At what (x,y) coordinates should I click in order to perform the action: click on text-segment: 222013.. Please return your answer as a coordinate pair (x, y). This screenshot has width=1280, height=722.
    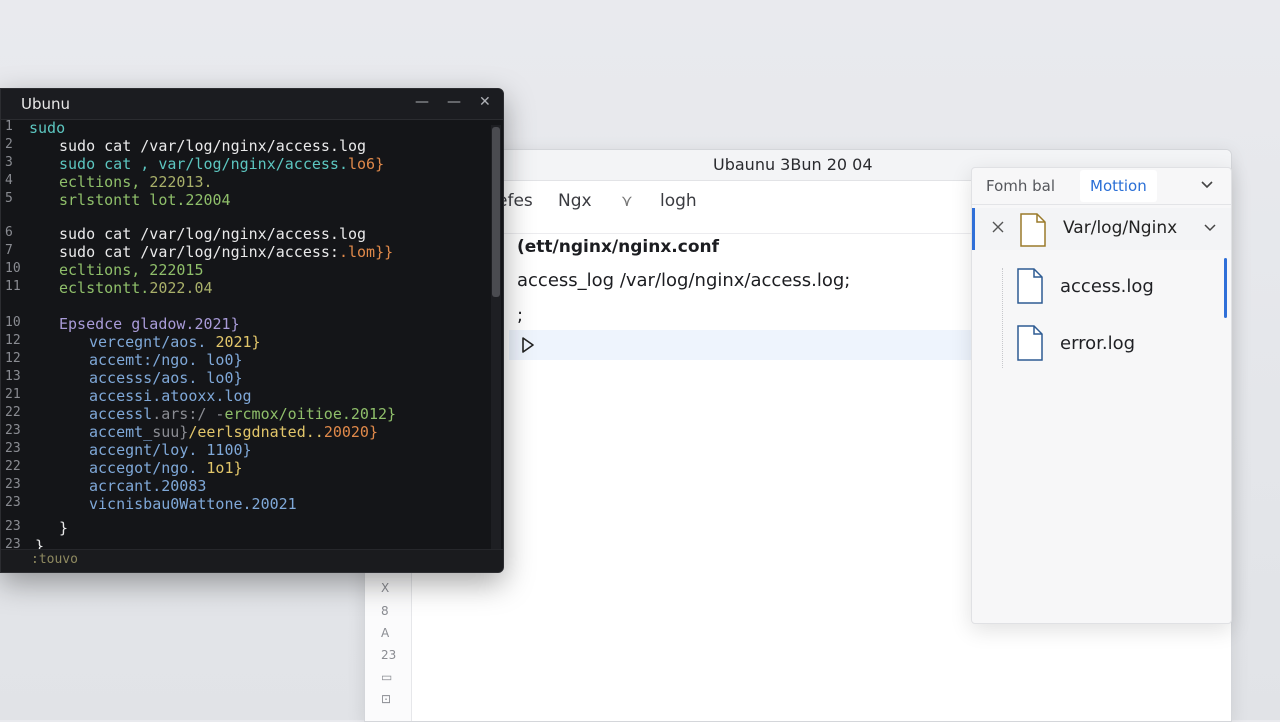
    Looking at the image, I should click on (181, 182).